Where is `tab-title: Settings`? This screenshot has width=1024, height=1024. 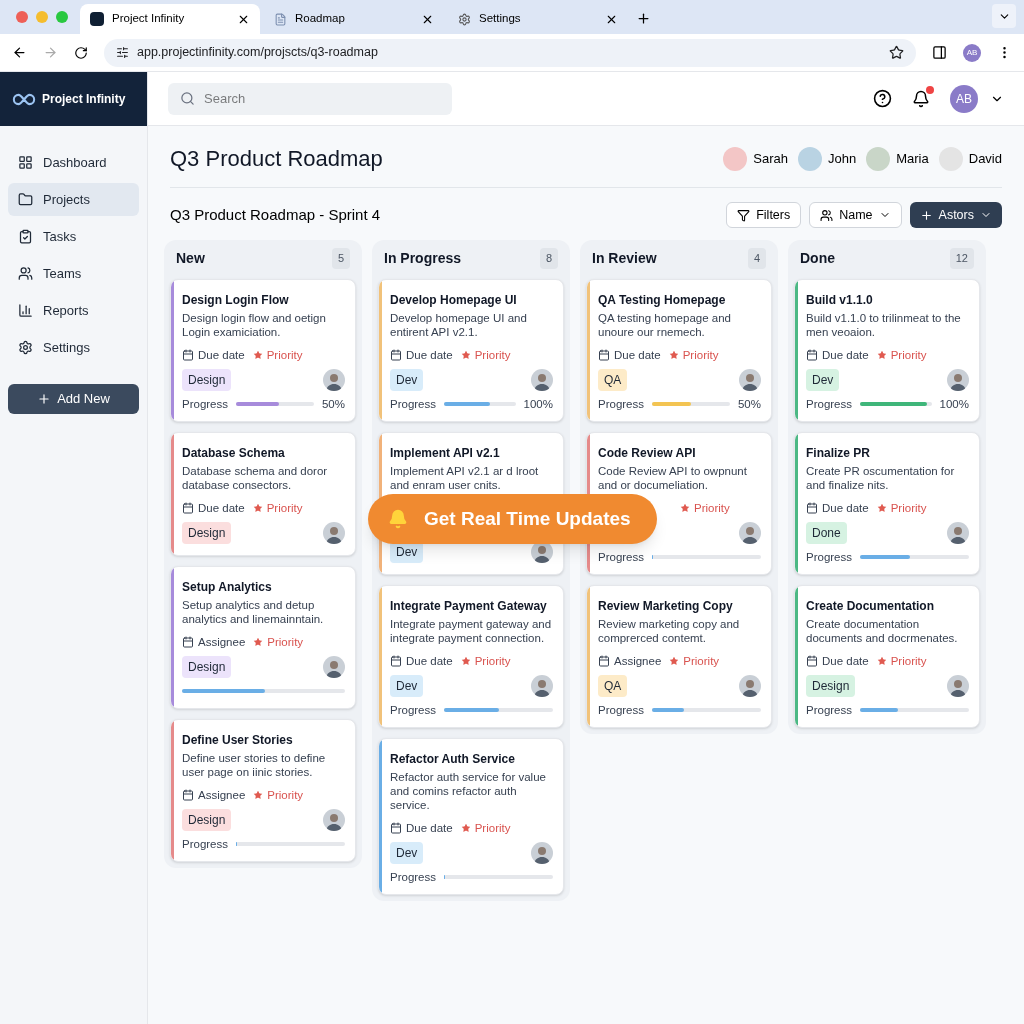
tab-title: Settings is located at coordinates (500, 19).